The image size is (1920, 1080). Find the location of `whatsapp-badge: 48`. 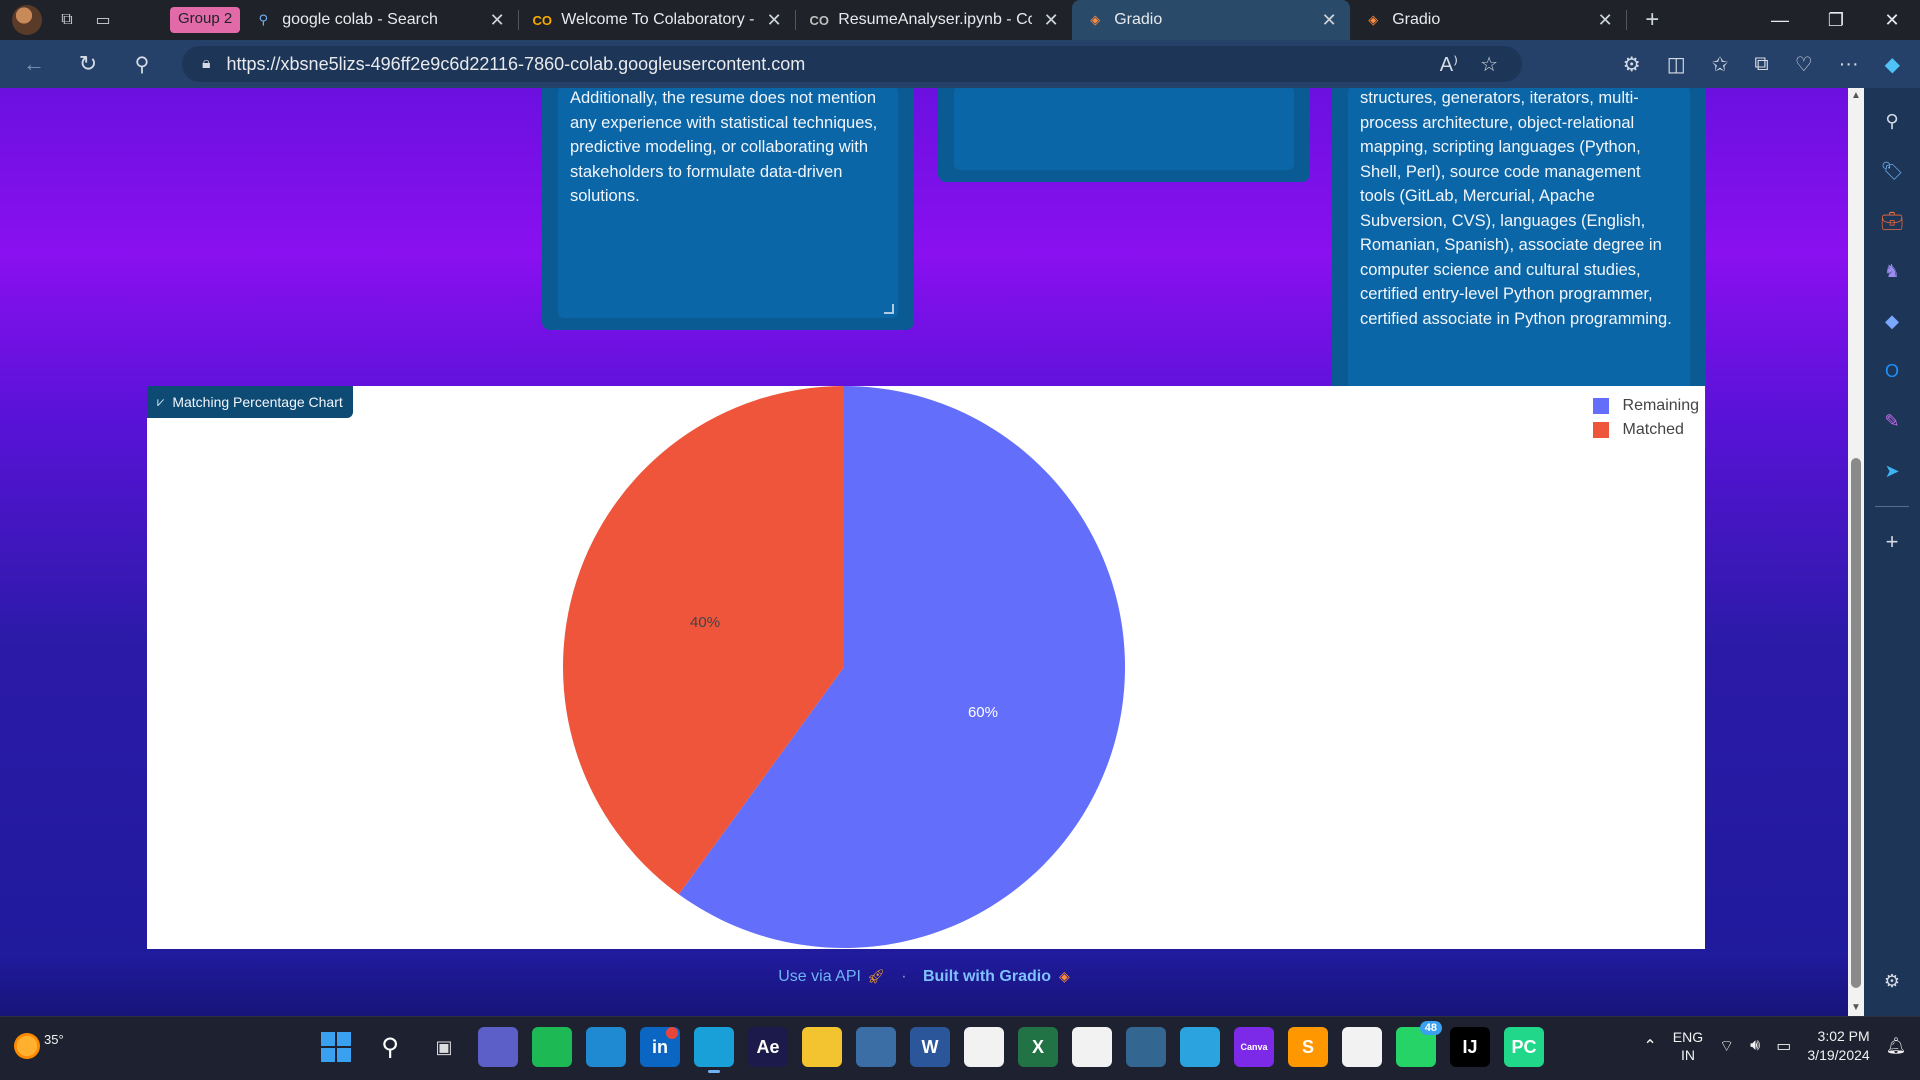

whatsapp-badge: 48 is located at coordinates (1430, 1028).